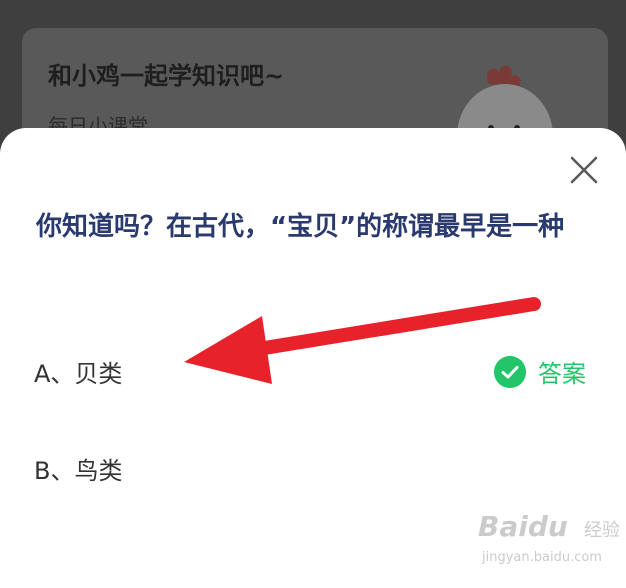 The height and width of the screenshot is (588, 626). Describe the element at coordinates (510, 371) in the screenshot. I see `check-circle-icon` at that location.